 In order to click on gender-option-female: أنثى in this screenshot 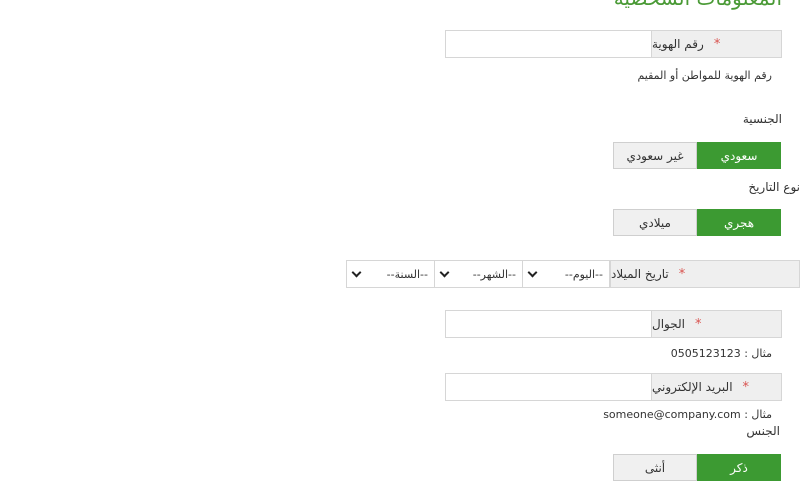, I will do `click(655, 467)`.